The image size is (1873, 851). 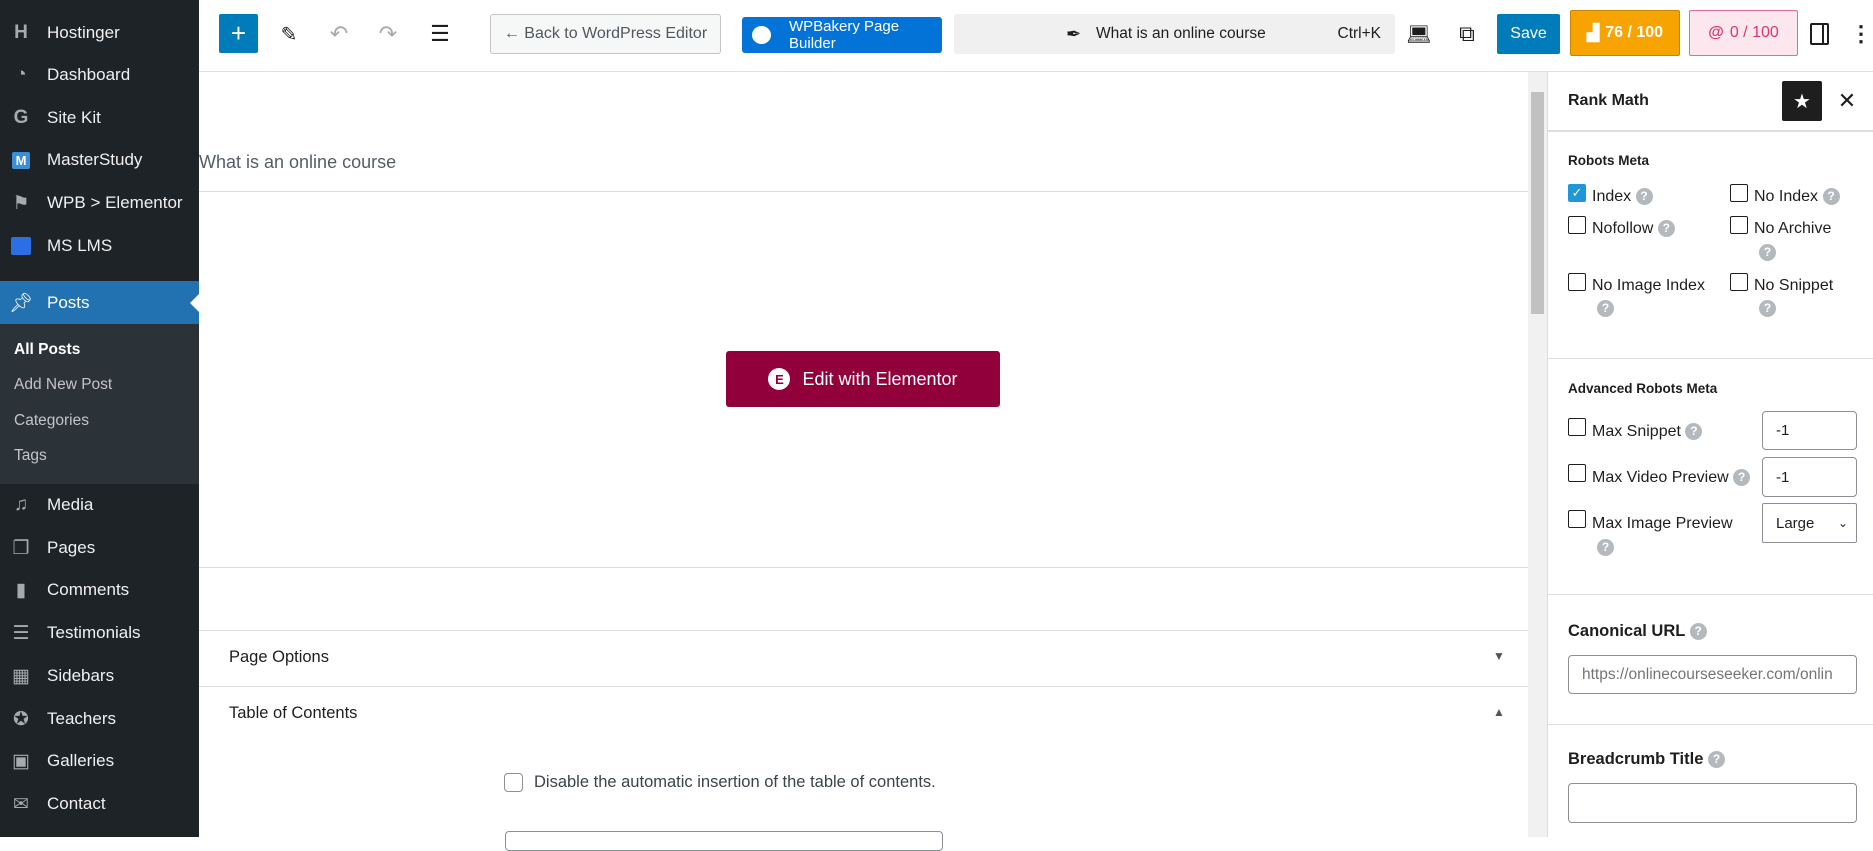 What do you see at coordinates (279, 657) in the screenshot?
I see `page-options-header: Page Options` at bounding box center [279, 657].